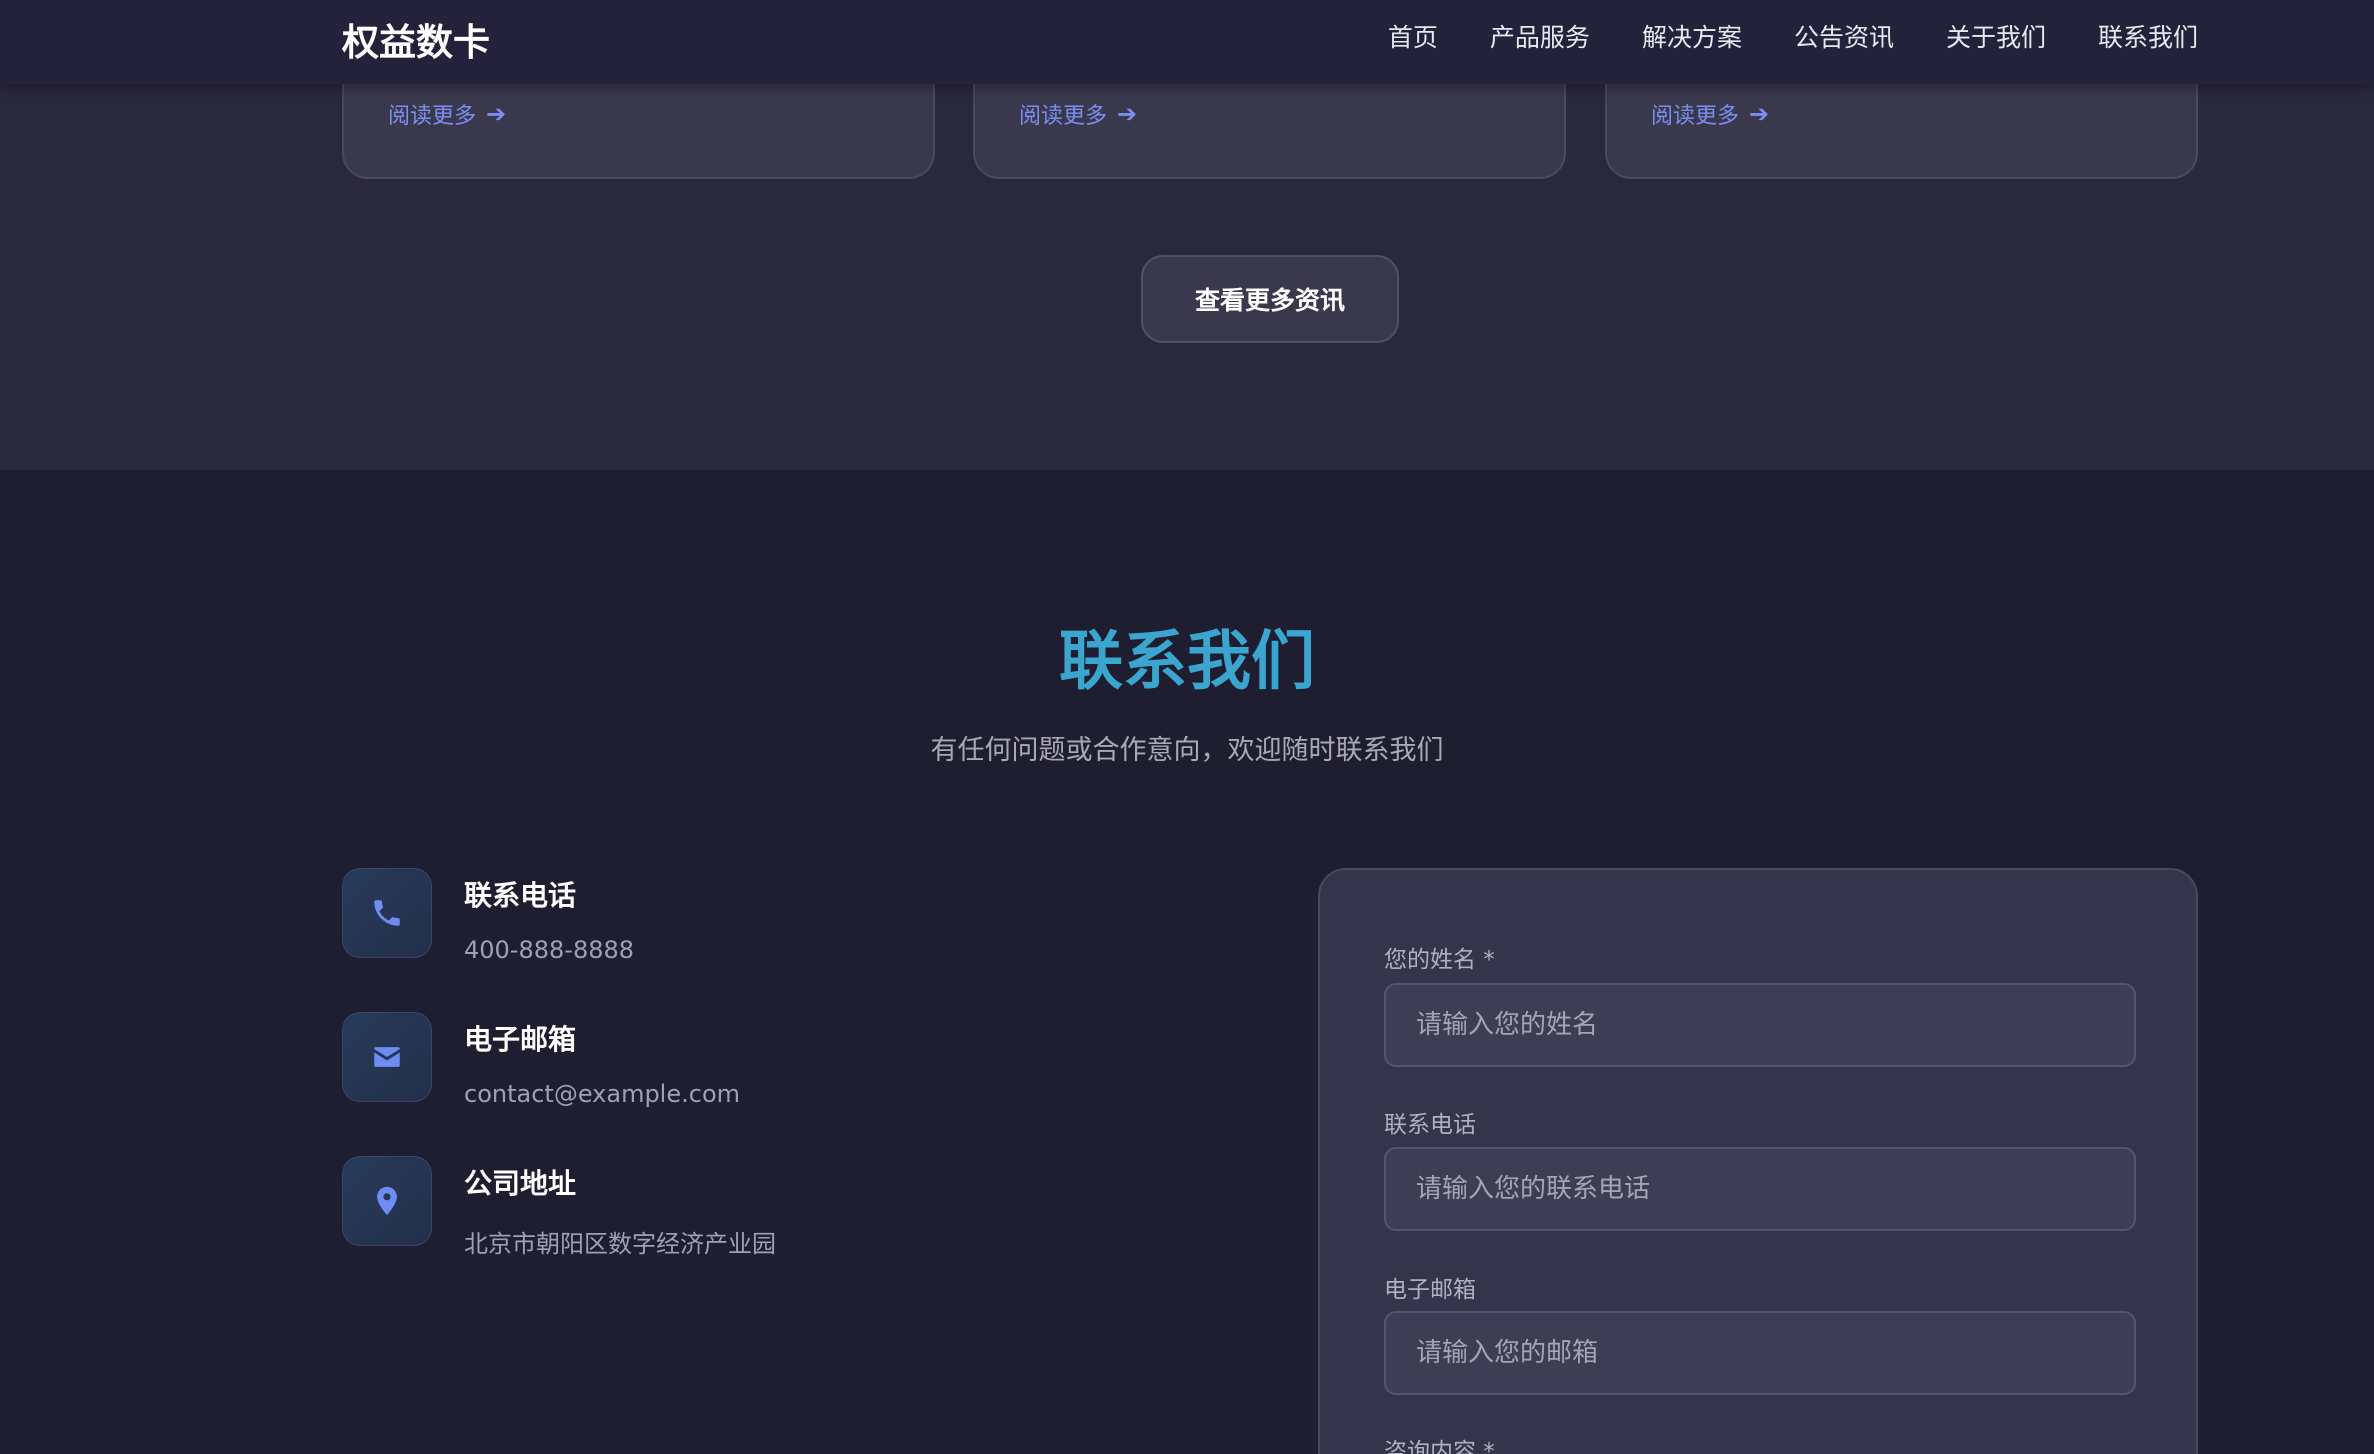 The image size is (2374, 1454). I want to click on email-field-label: 电子邮箱, so click(1430, 1290).